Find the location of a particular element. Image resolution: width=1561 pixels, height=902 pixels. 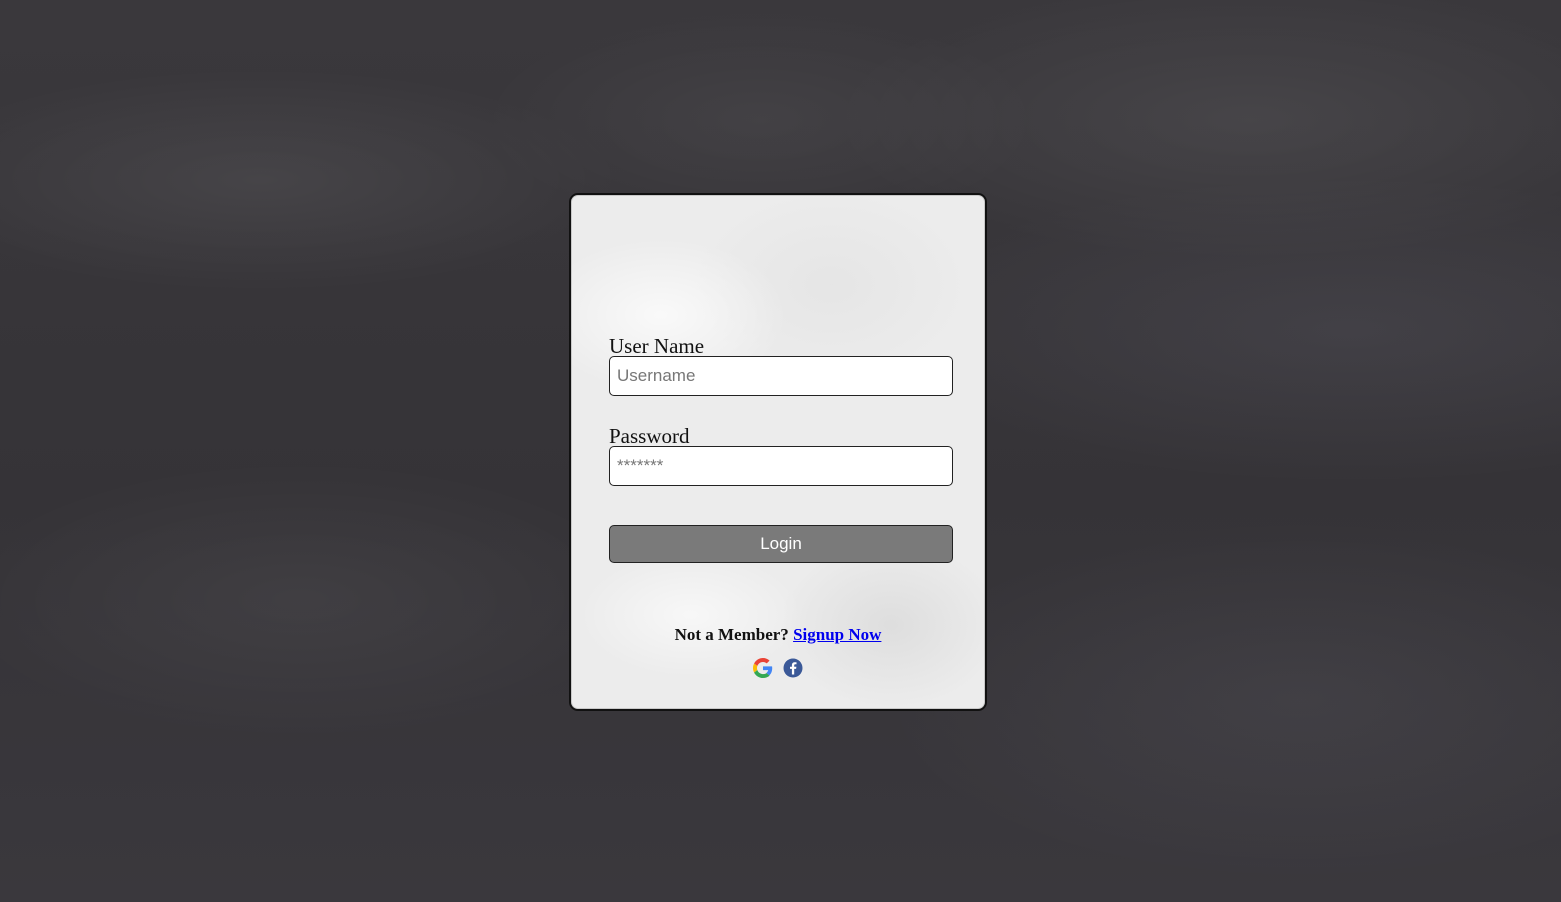

google-icon is located at coordinates (763, 668).